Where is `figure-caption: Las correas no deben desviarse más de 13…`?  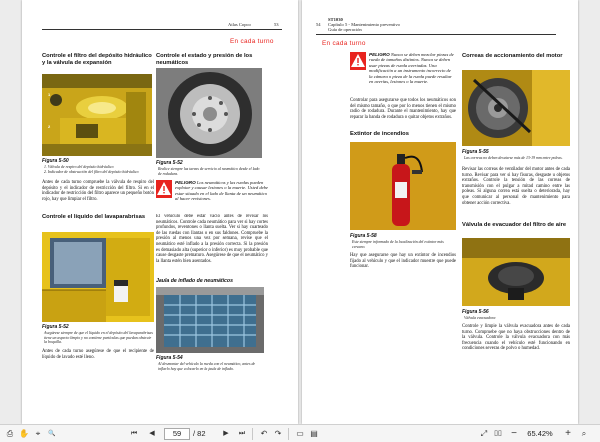 figure-caption: Las correas no deben desviarse más de 13… is located at coordinates (513, 158).